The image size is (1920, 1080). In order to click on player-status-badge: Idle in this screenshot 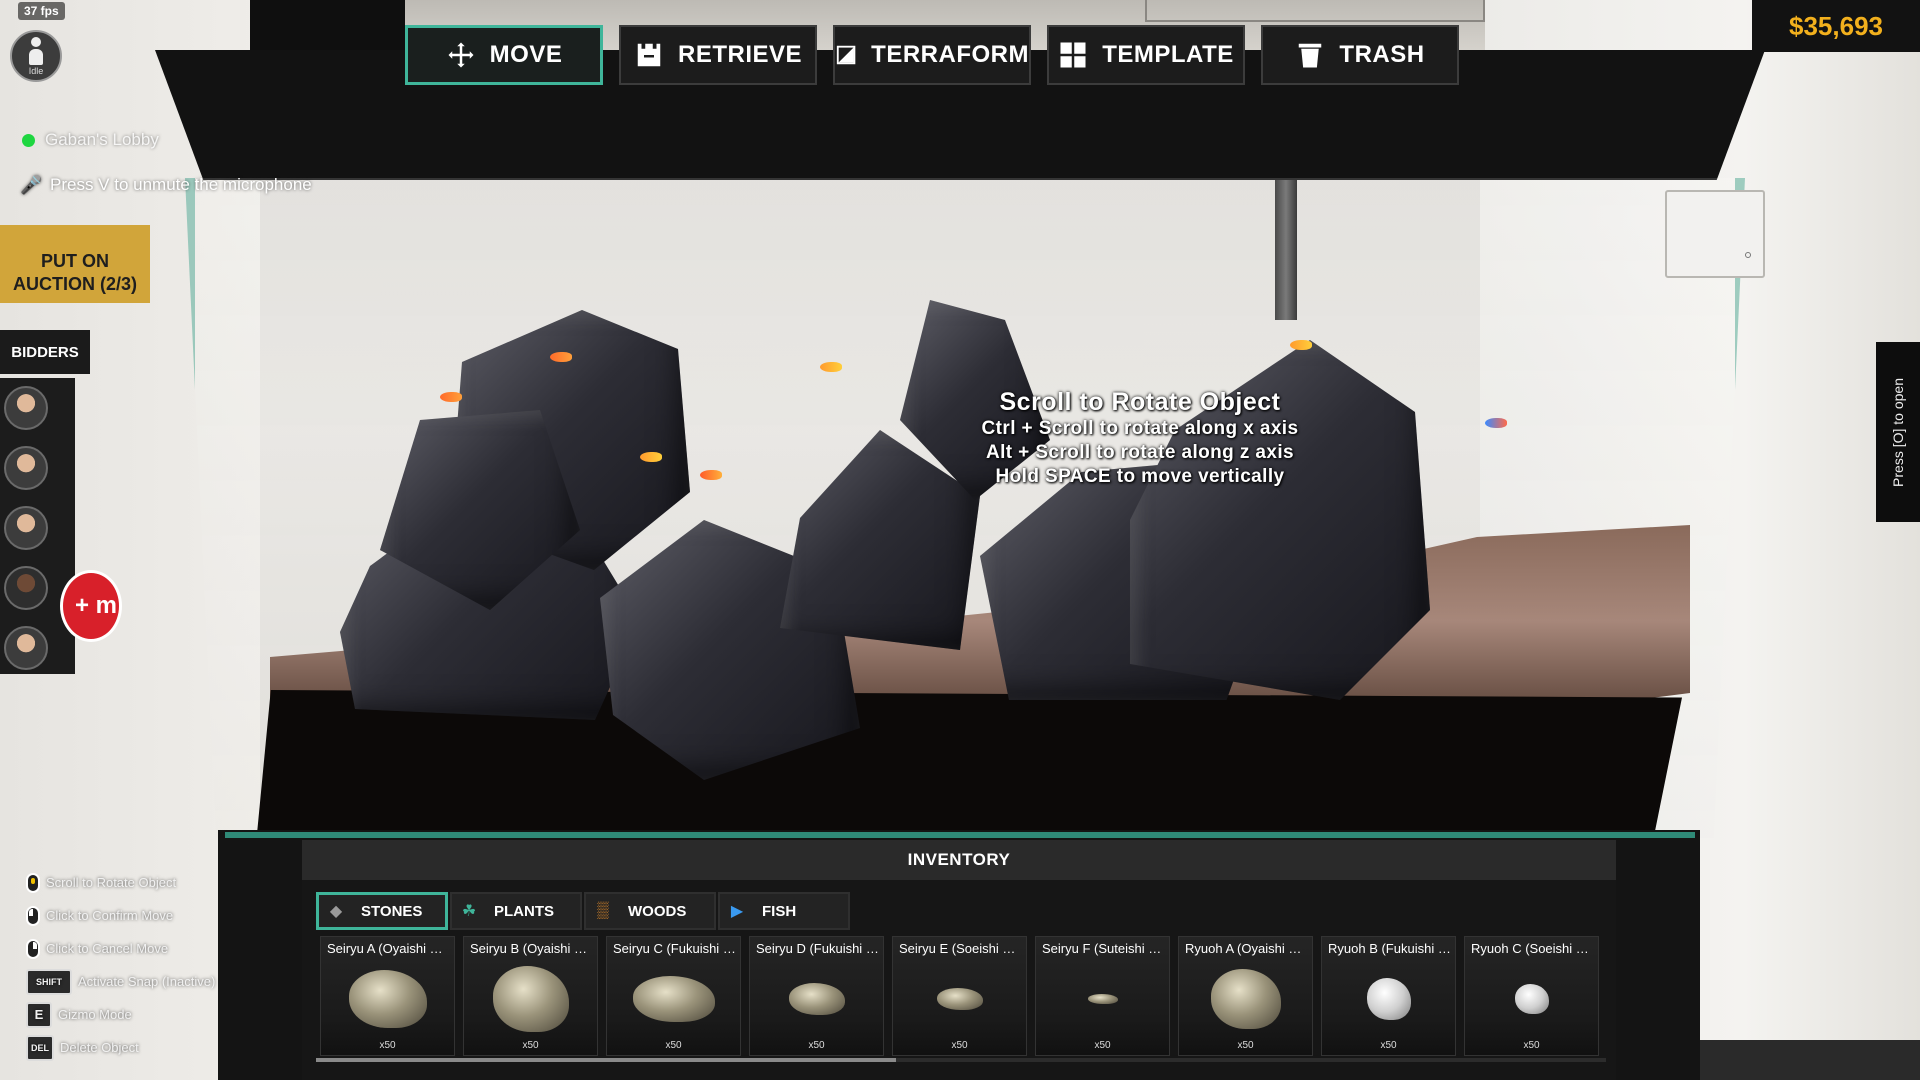, I will do `click(36, 56)`.